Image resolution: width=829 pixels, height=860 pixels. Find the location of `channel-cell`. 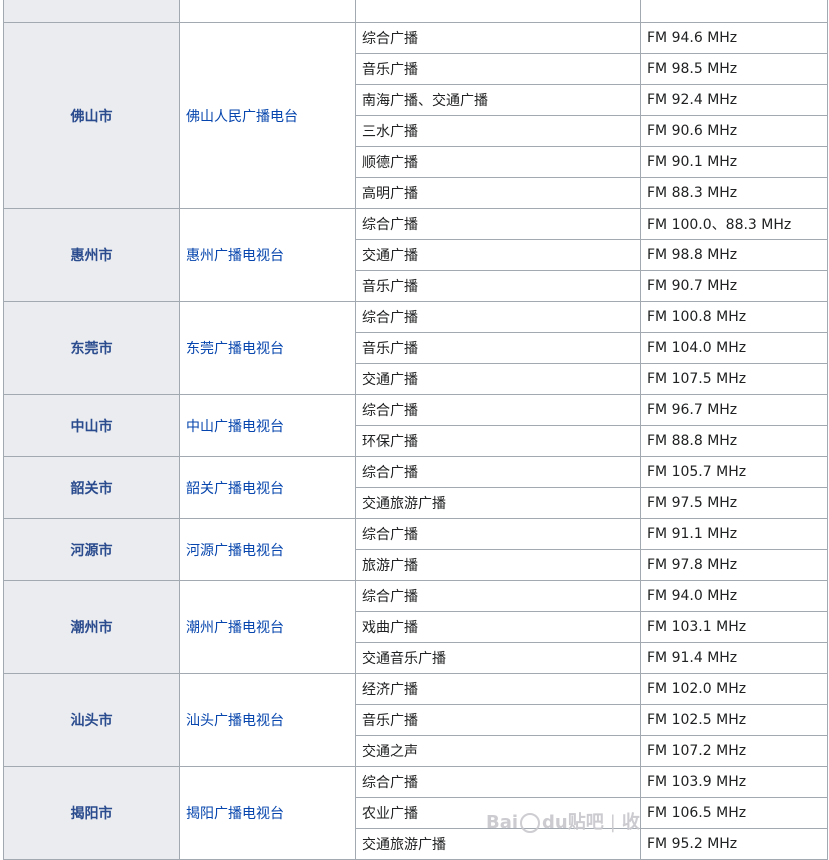

channel-cell is located at coordinates (498, 11).